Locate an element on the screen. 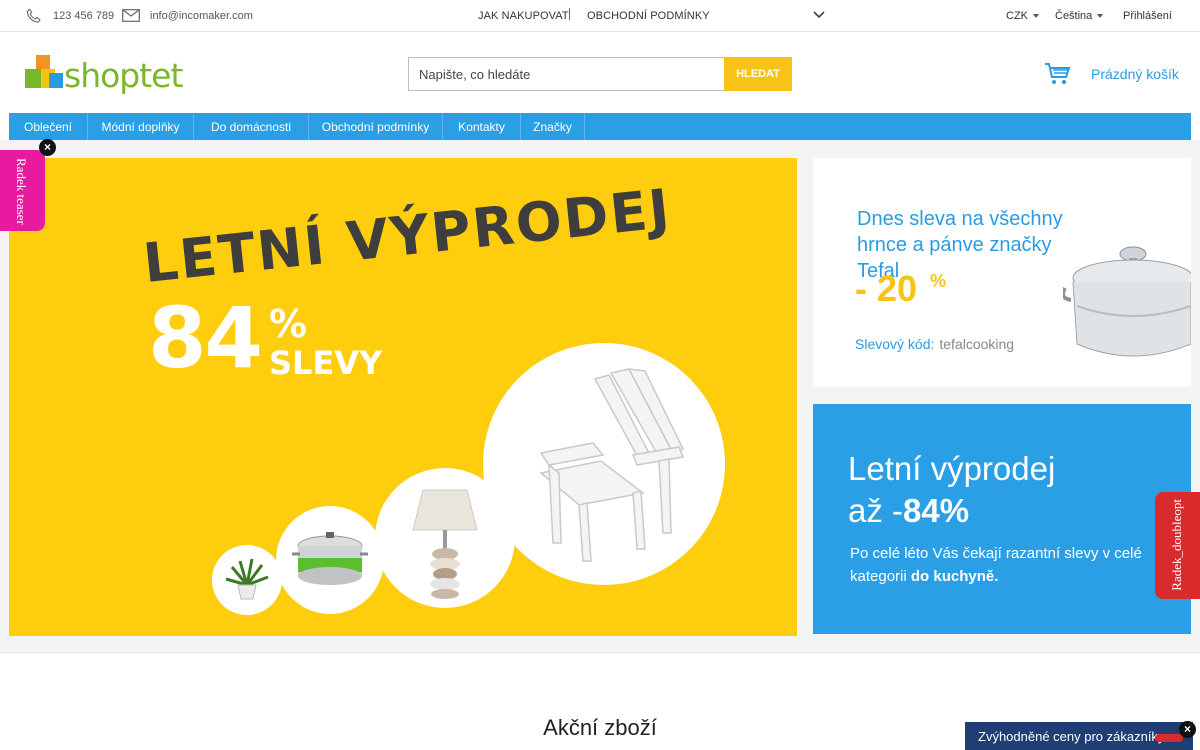  lamp-circle is located at coordinates (445, 538).